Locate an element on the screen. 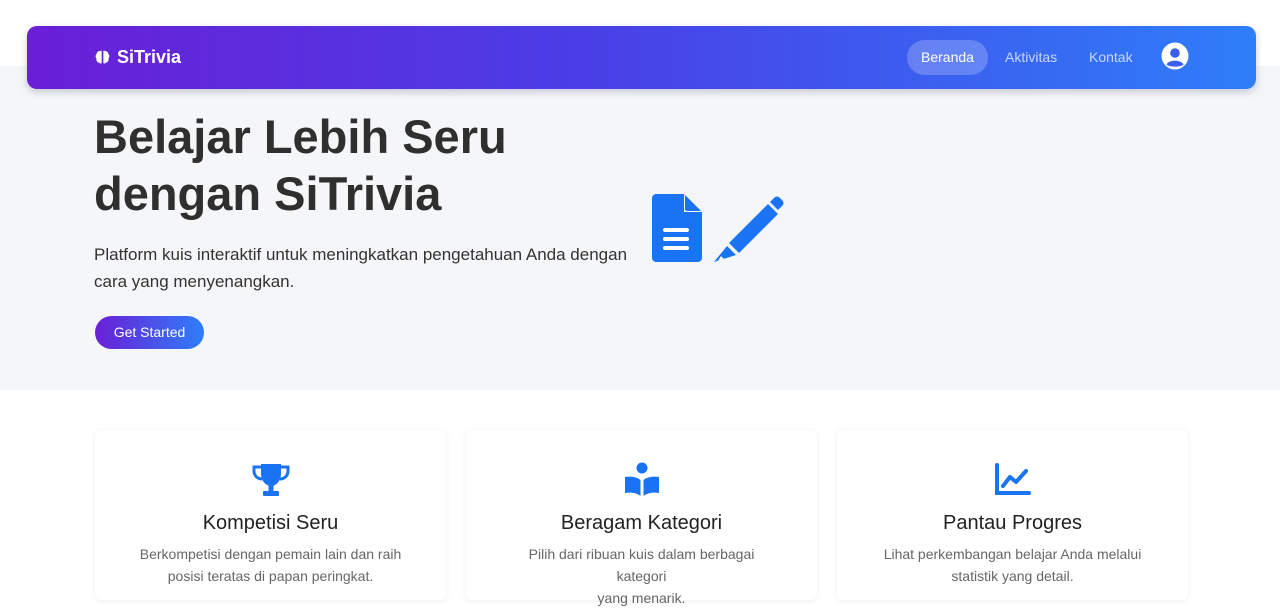 The width and height of the screenshot is (1280, 609). feature-title: Beragam Kategori is located at coordinates (641, 523).